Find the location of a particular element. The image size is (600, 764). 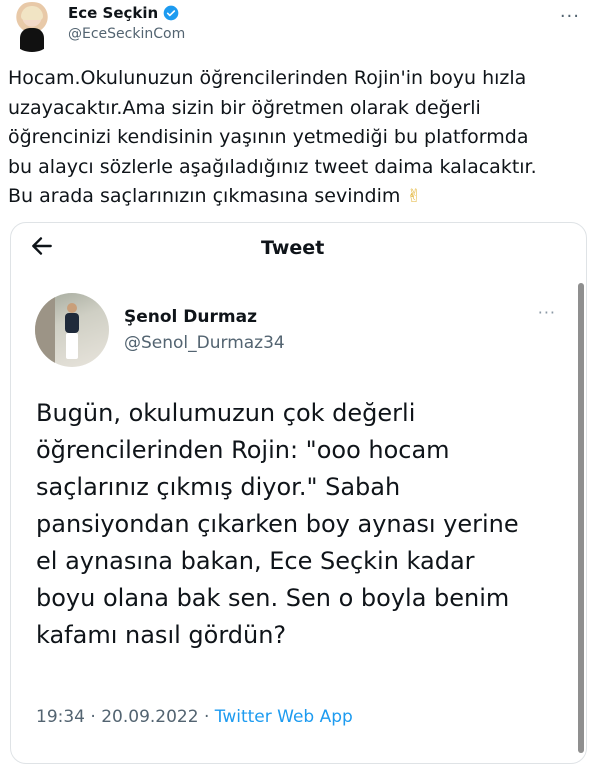

avatar-hair is located at coordinates (32, 13).